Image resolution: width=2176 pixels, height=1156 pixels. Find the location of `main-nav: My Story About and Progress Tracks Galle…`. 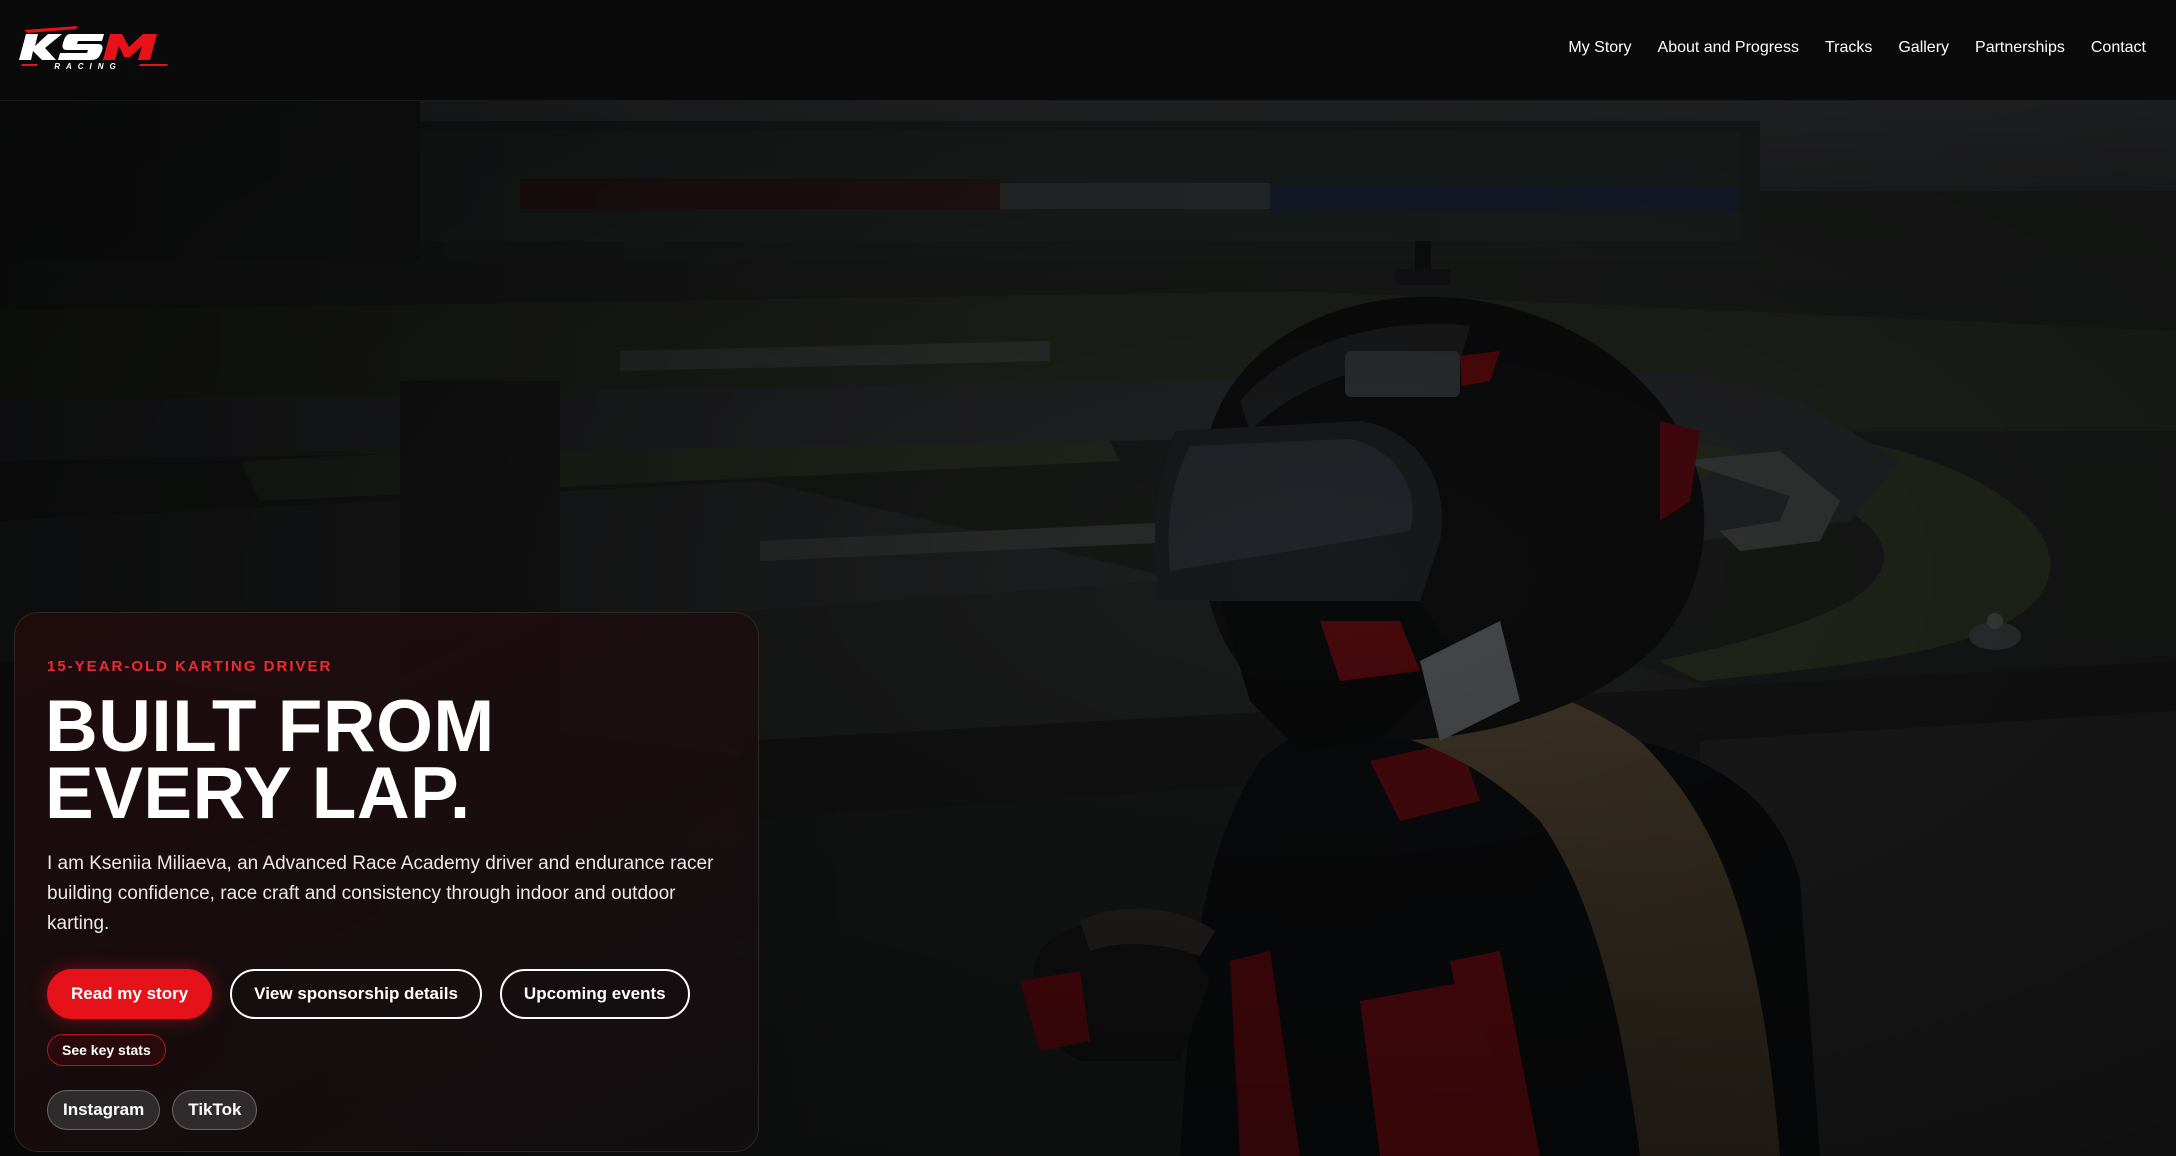

main-nav: My Story About and Progress Tracks Galle… is located at coordinates (1857, 47).